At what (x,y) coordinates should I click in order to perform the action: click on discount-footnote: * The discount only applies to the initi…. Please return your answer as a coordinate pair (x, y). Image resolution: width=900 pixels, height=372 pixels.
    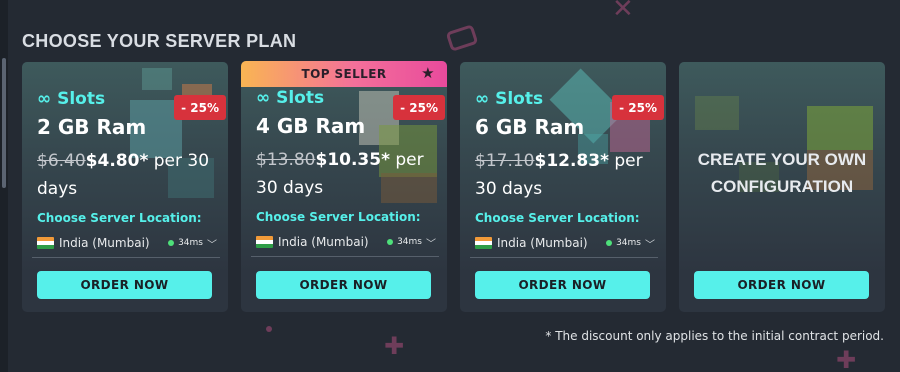
    Looking at the image, I should click on (714, 336).